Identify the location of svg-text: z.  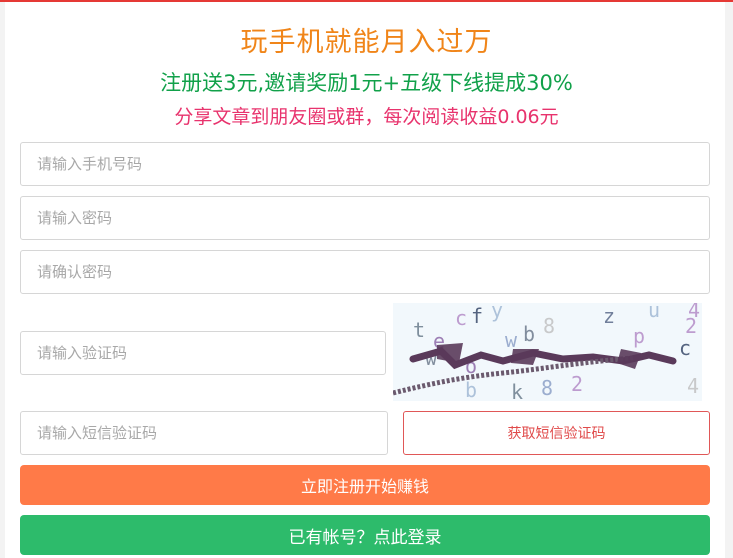
(609, 316).